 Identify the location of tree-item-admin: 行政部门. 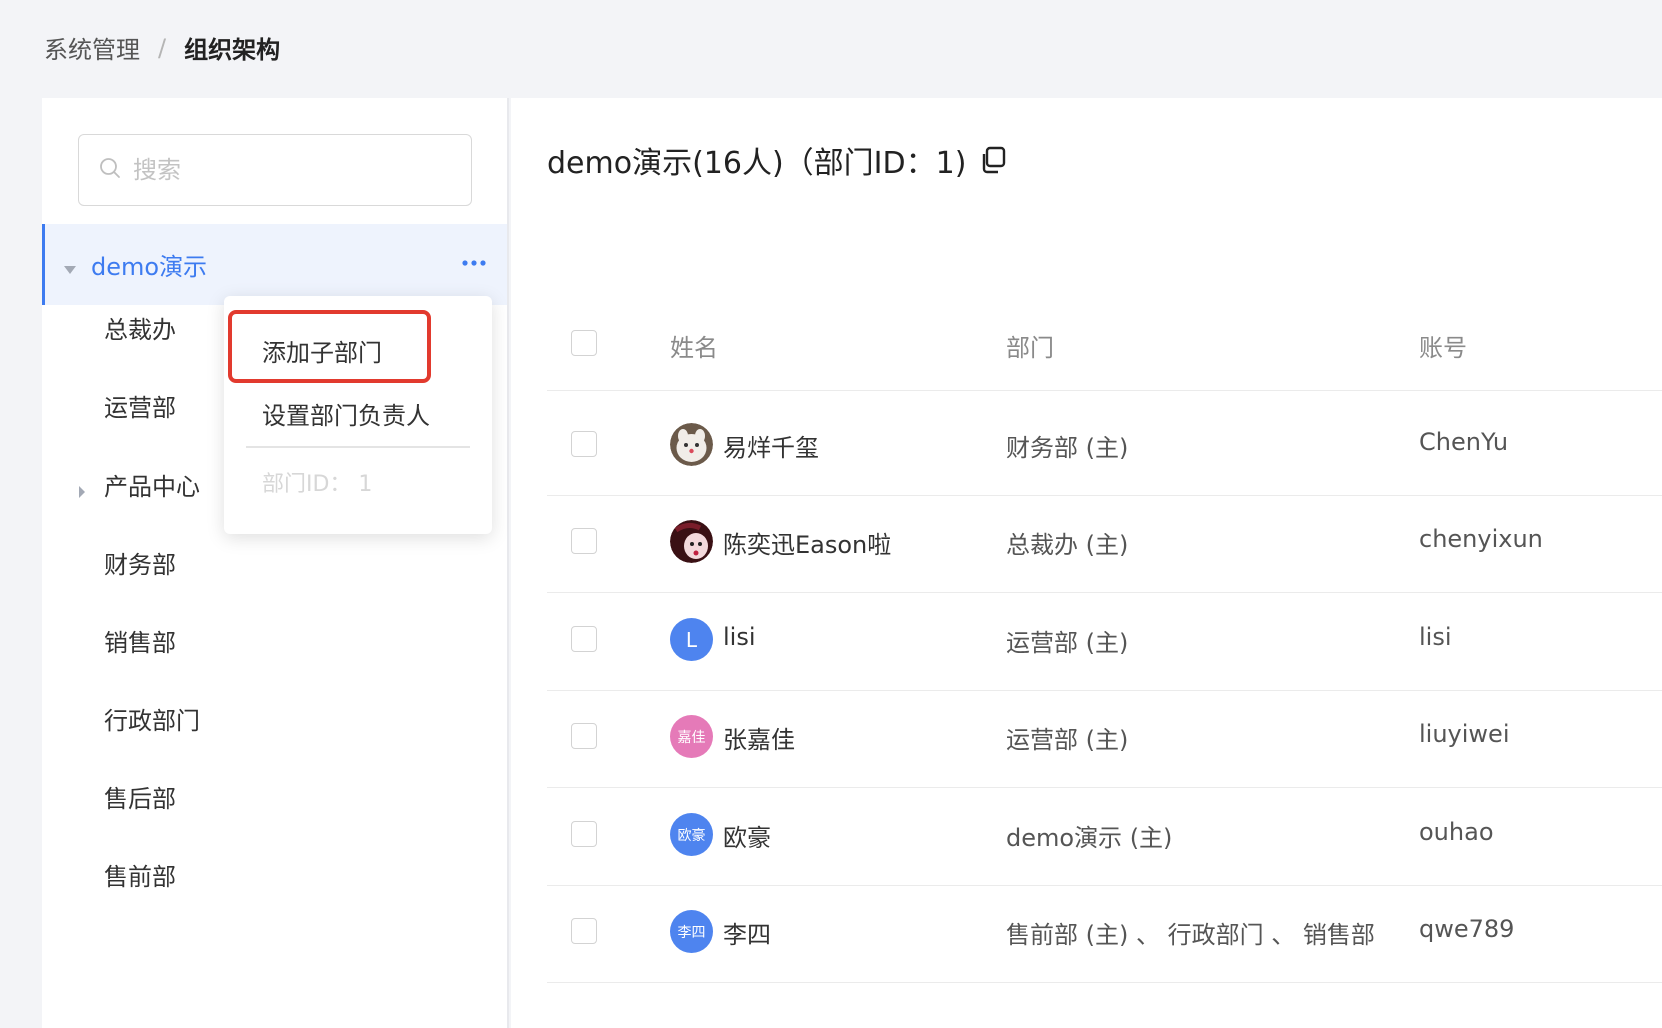
(152, 718).